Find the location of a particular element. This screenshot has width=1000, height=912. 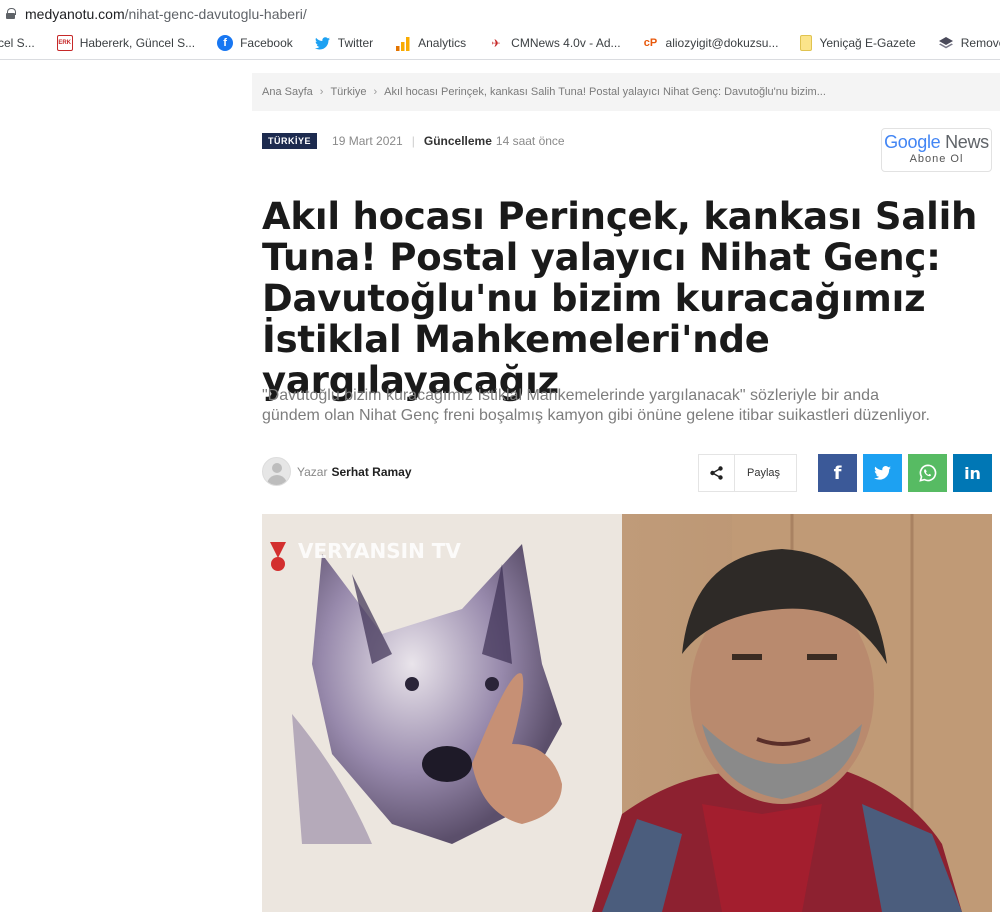

author-avatar is located at coordinates (276, 471).